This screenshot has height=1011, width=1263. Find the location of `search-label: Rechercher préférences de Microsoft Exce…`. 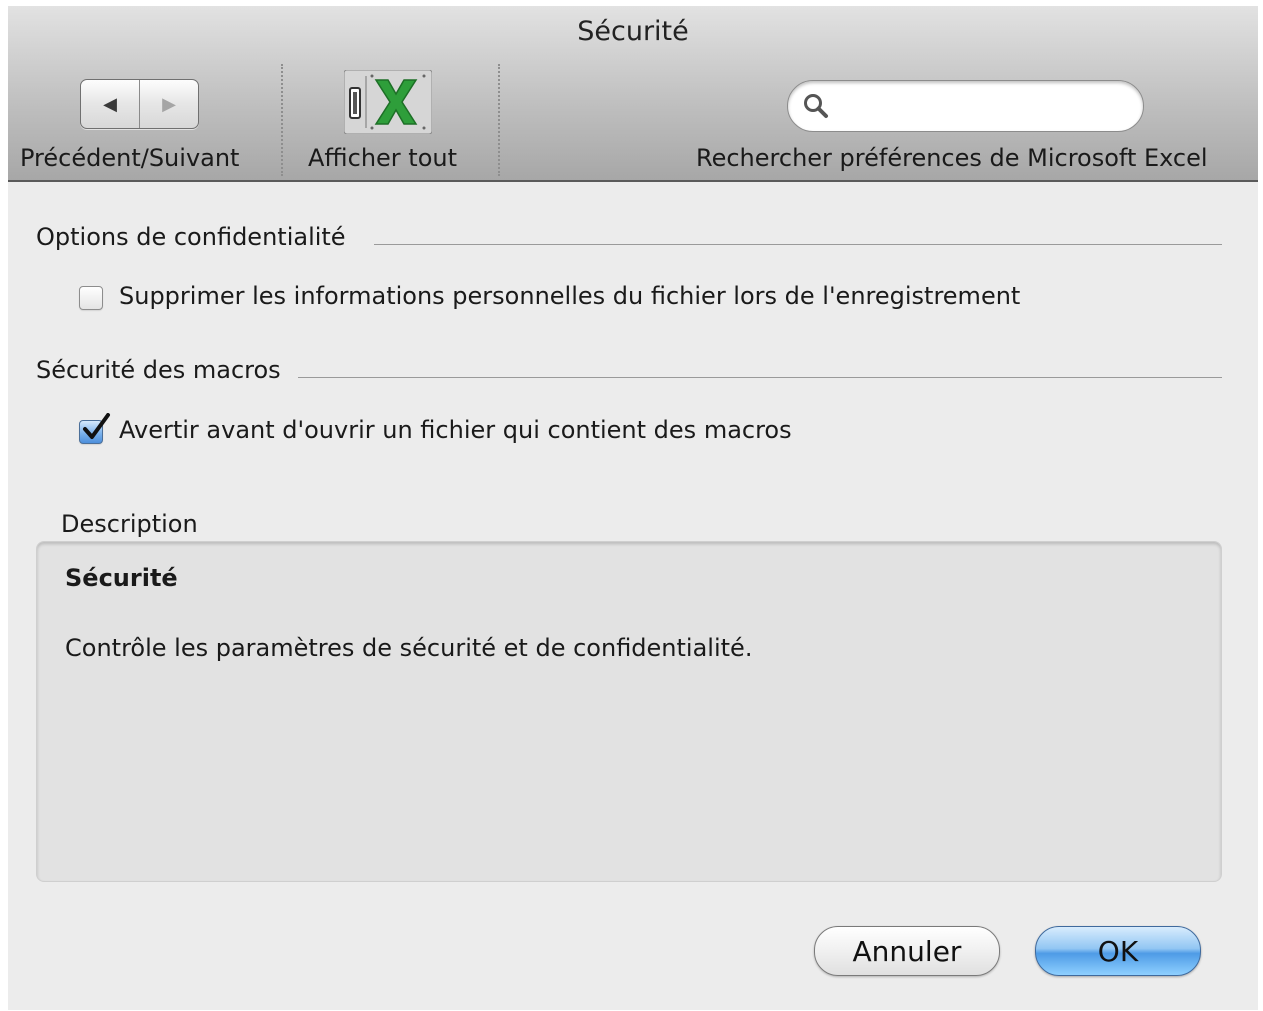

search-label: Rechercher préférences de Microsoft Exce… is located at coordinates (952, 158).